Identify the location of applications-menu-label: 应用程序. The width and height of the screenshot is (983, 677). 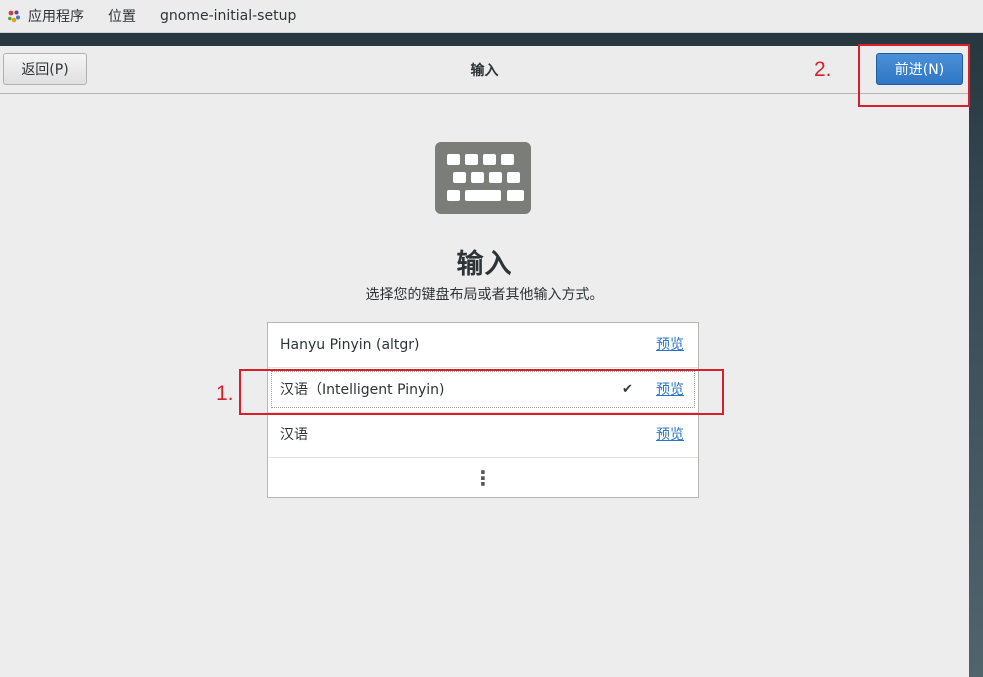
(56, 17).